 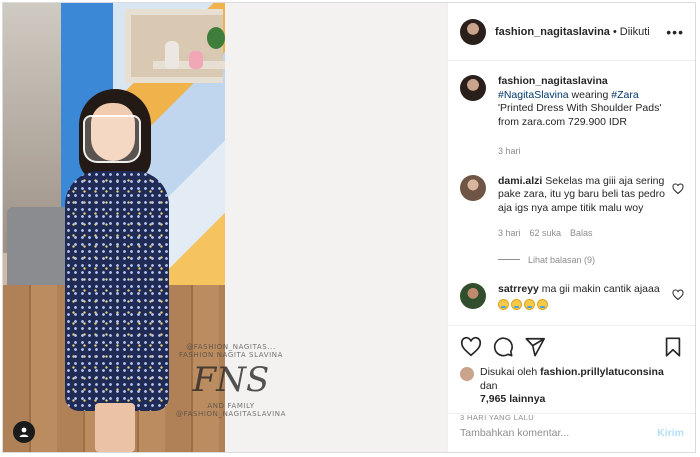 What do you see at coordinates (489, 385) in the screenshot?
I see `likes-mid: dan` at bounding box center [489, 385].